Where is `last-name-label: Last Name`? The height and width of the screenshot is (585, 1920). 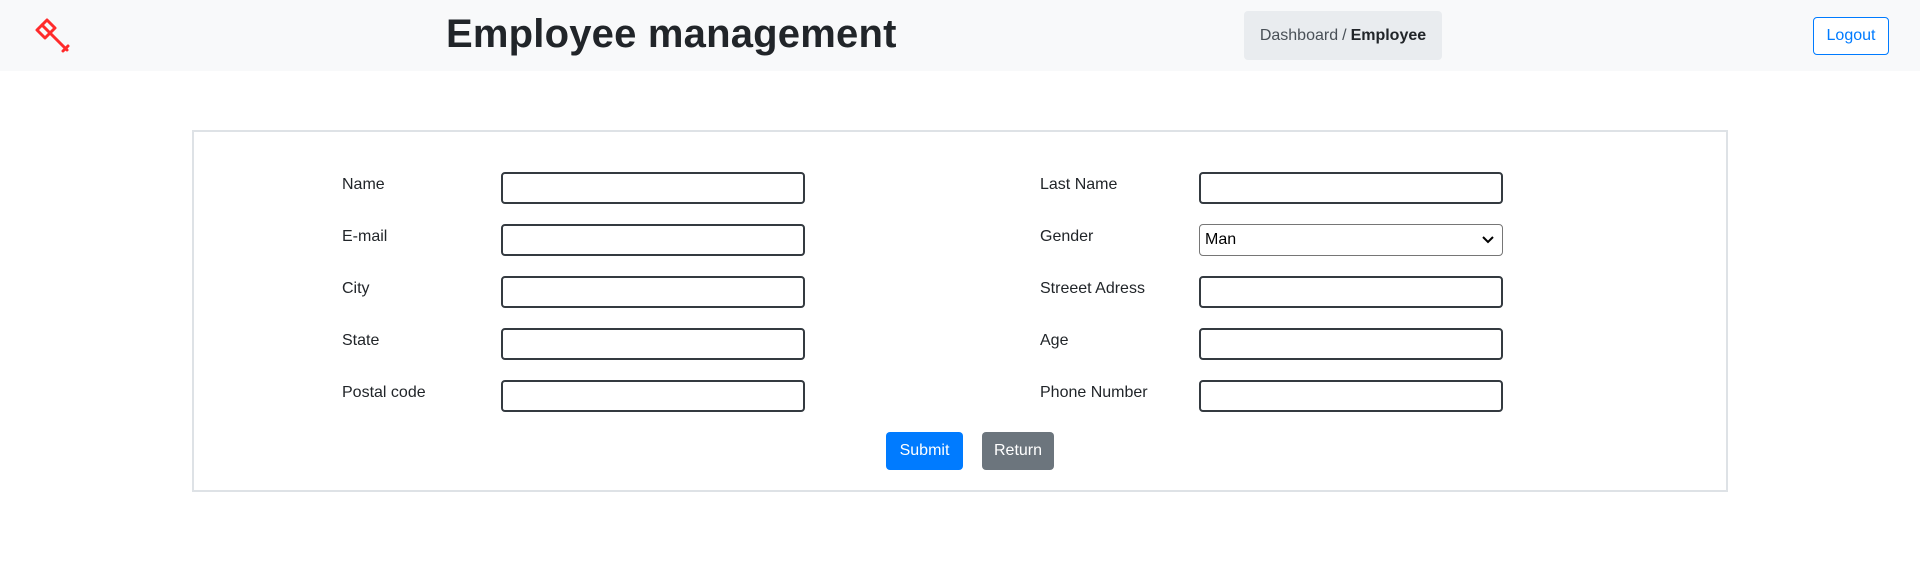
last-name-label: Last Name is located at coordinates (1079, 184).